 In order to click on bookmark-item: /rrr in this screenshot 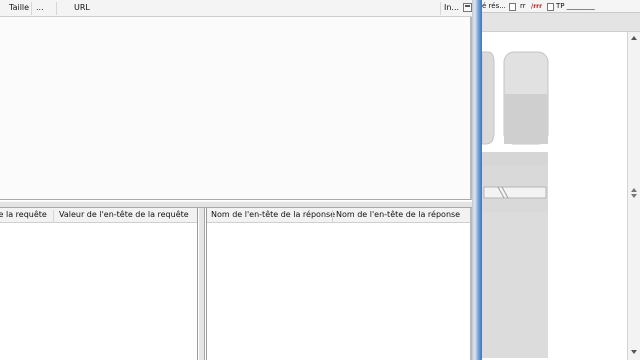, I will do `click(536, 6)`.